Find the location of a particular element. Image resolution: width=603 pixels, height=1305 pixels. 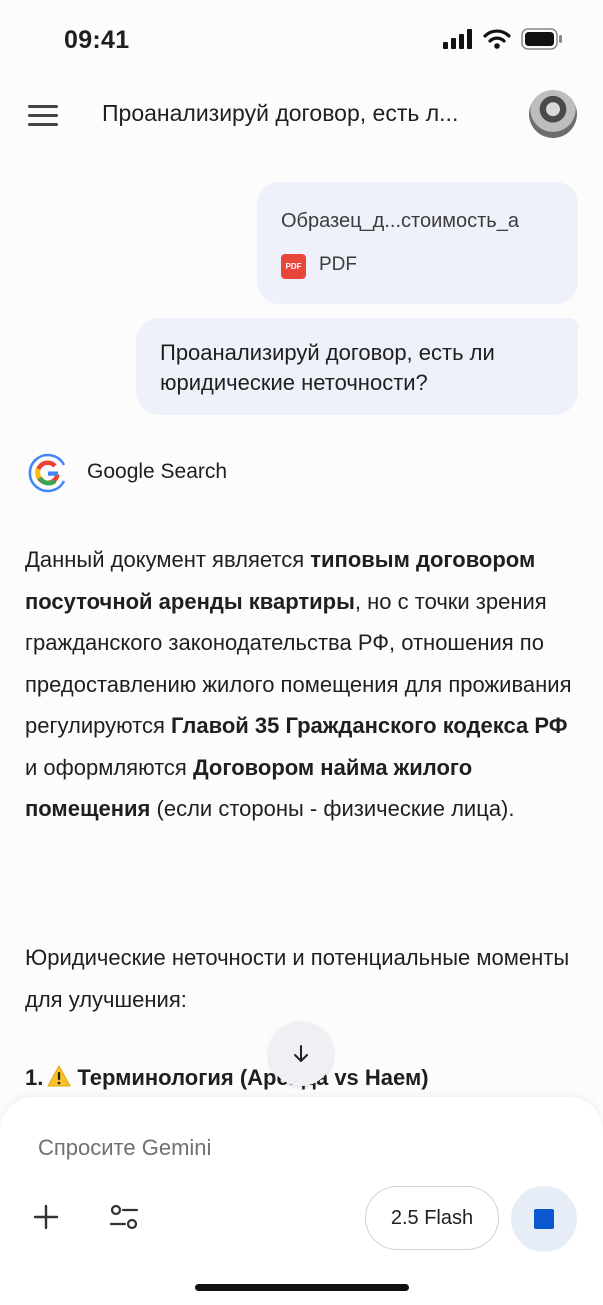

model-selector-button: 2.5 Flash is located at coordinates (432, 1218).